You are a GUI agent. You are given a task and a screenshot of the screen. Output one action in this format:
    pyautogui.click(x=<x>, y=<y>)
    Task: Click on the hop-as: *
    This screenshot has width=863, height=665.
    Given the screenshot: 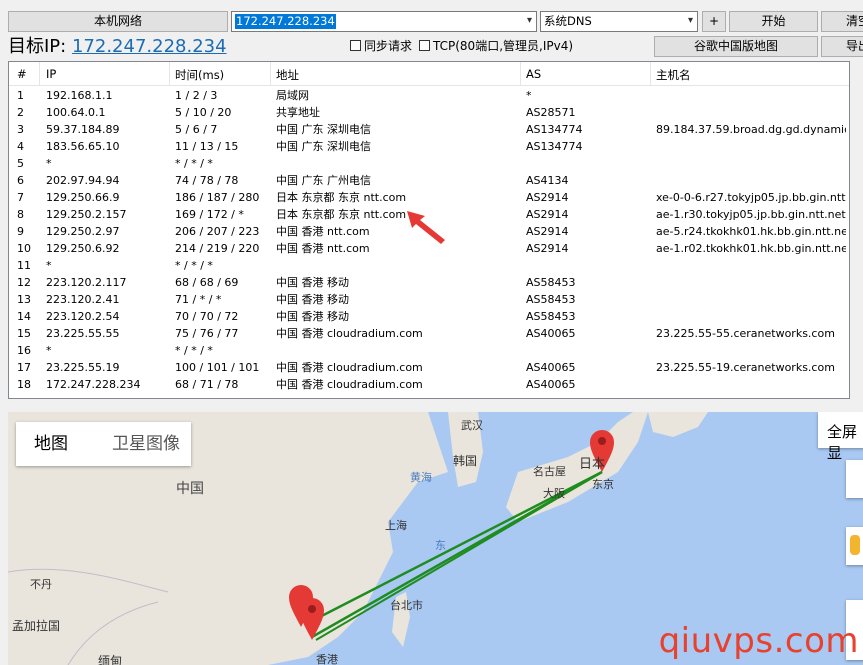 What is the action you would take?
    pyautogui.click(x=529, y=95)
    